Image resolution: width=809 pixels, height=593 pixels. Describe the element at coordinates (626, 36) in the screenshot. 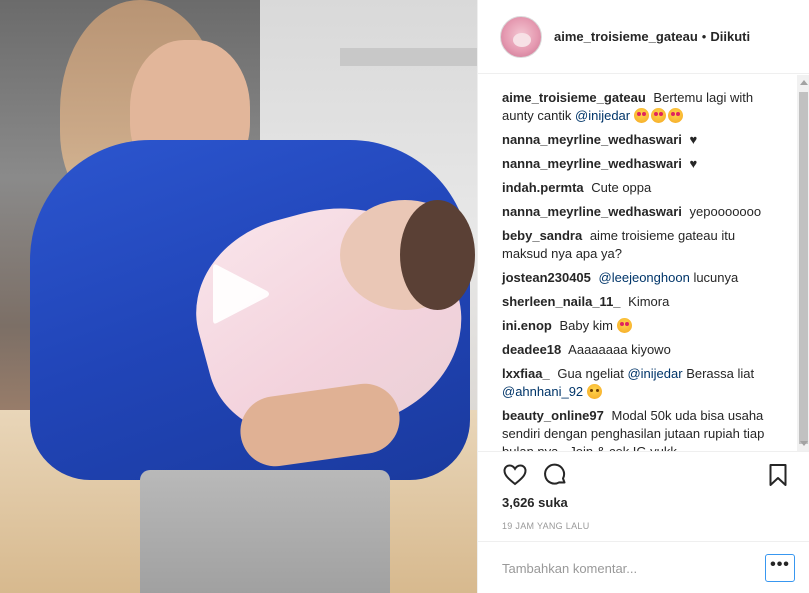

I see `header-username: aime_troisieme_gateau` at that location.